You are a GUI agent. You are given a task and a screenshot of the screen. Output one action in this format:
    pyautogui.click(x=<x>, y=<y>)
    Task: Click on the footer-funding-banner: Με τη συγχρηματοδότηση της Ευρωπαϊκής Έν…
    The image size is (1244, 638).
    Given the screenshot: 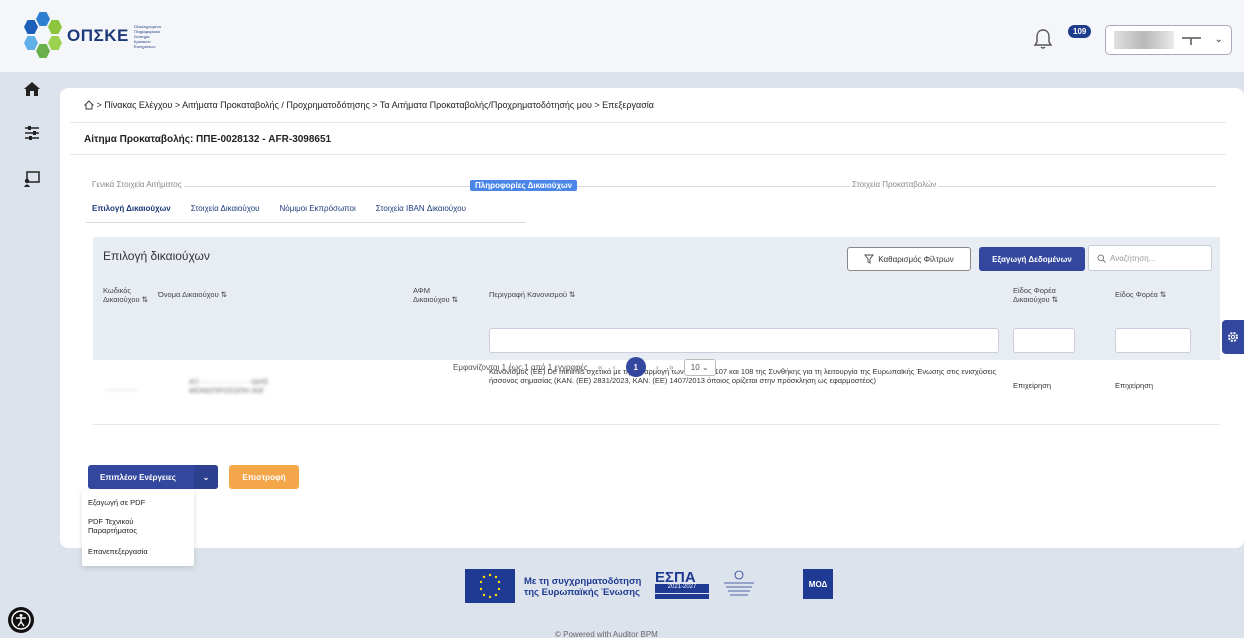 What is the action you would take?
    pyautogui.click(x=655, y=585)
    